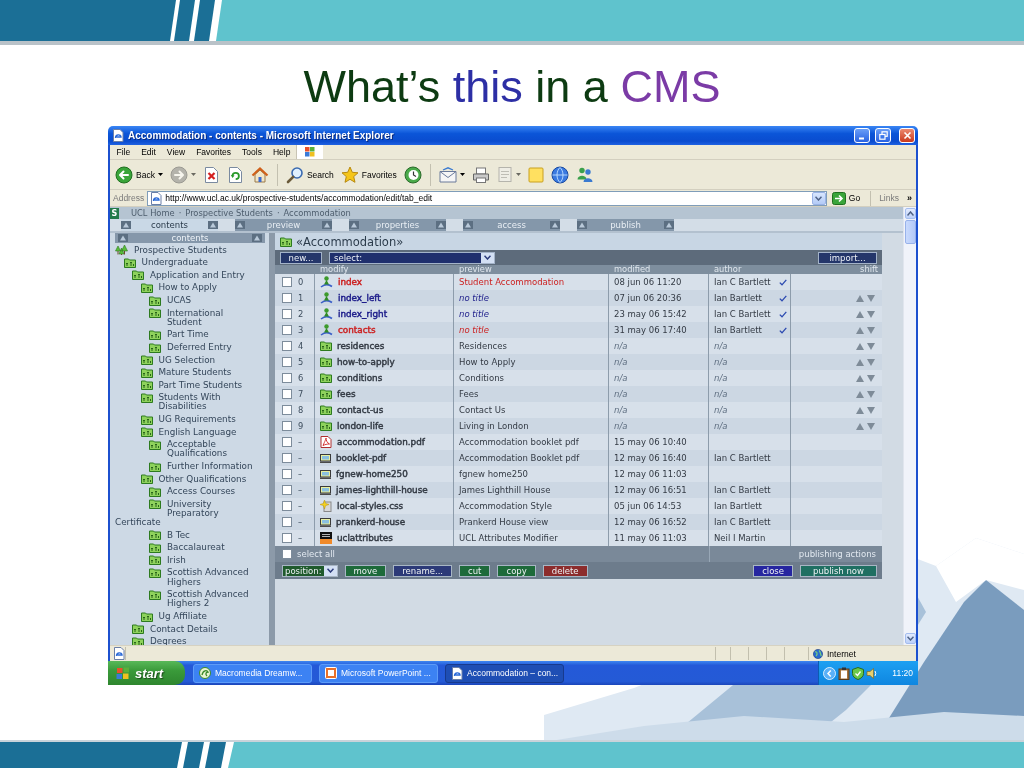 This screenshot has width=1024, height=768. Describe the element at coordinates (910, 213) in the screenshot. I see `scroll-up-button` at that location.